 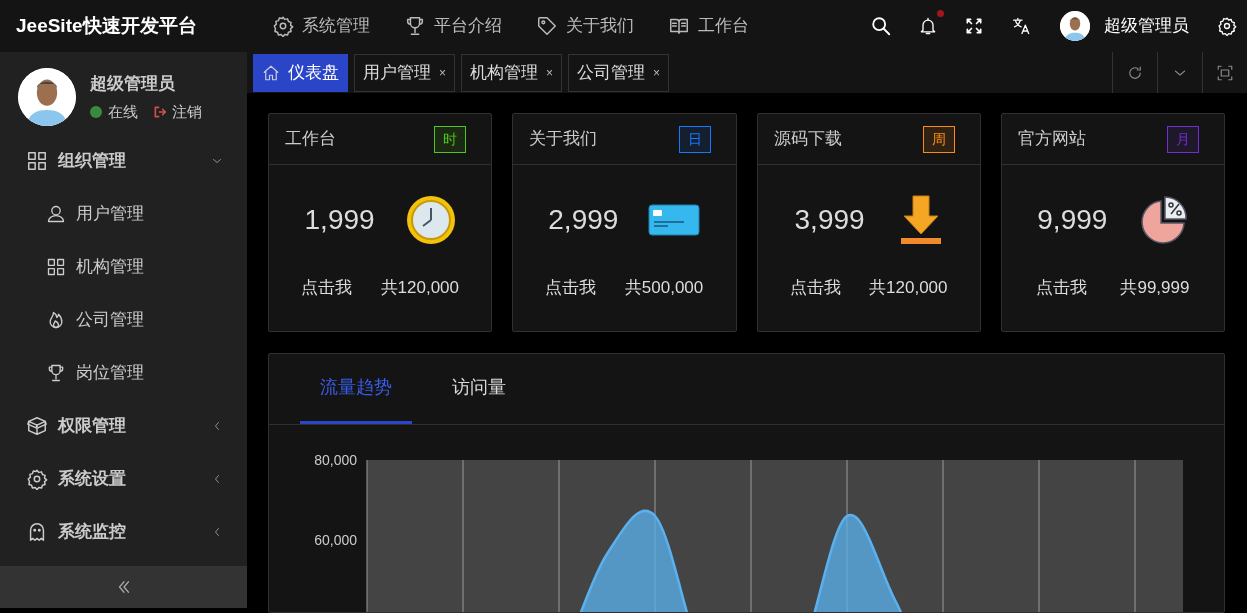 What do you see at coordinates (1022, 26) in the screenshot?
I see `translate-icon` at bounding box center [1022, 26].